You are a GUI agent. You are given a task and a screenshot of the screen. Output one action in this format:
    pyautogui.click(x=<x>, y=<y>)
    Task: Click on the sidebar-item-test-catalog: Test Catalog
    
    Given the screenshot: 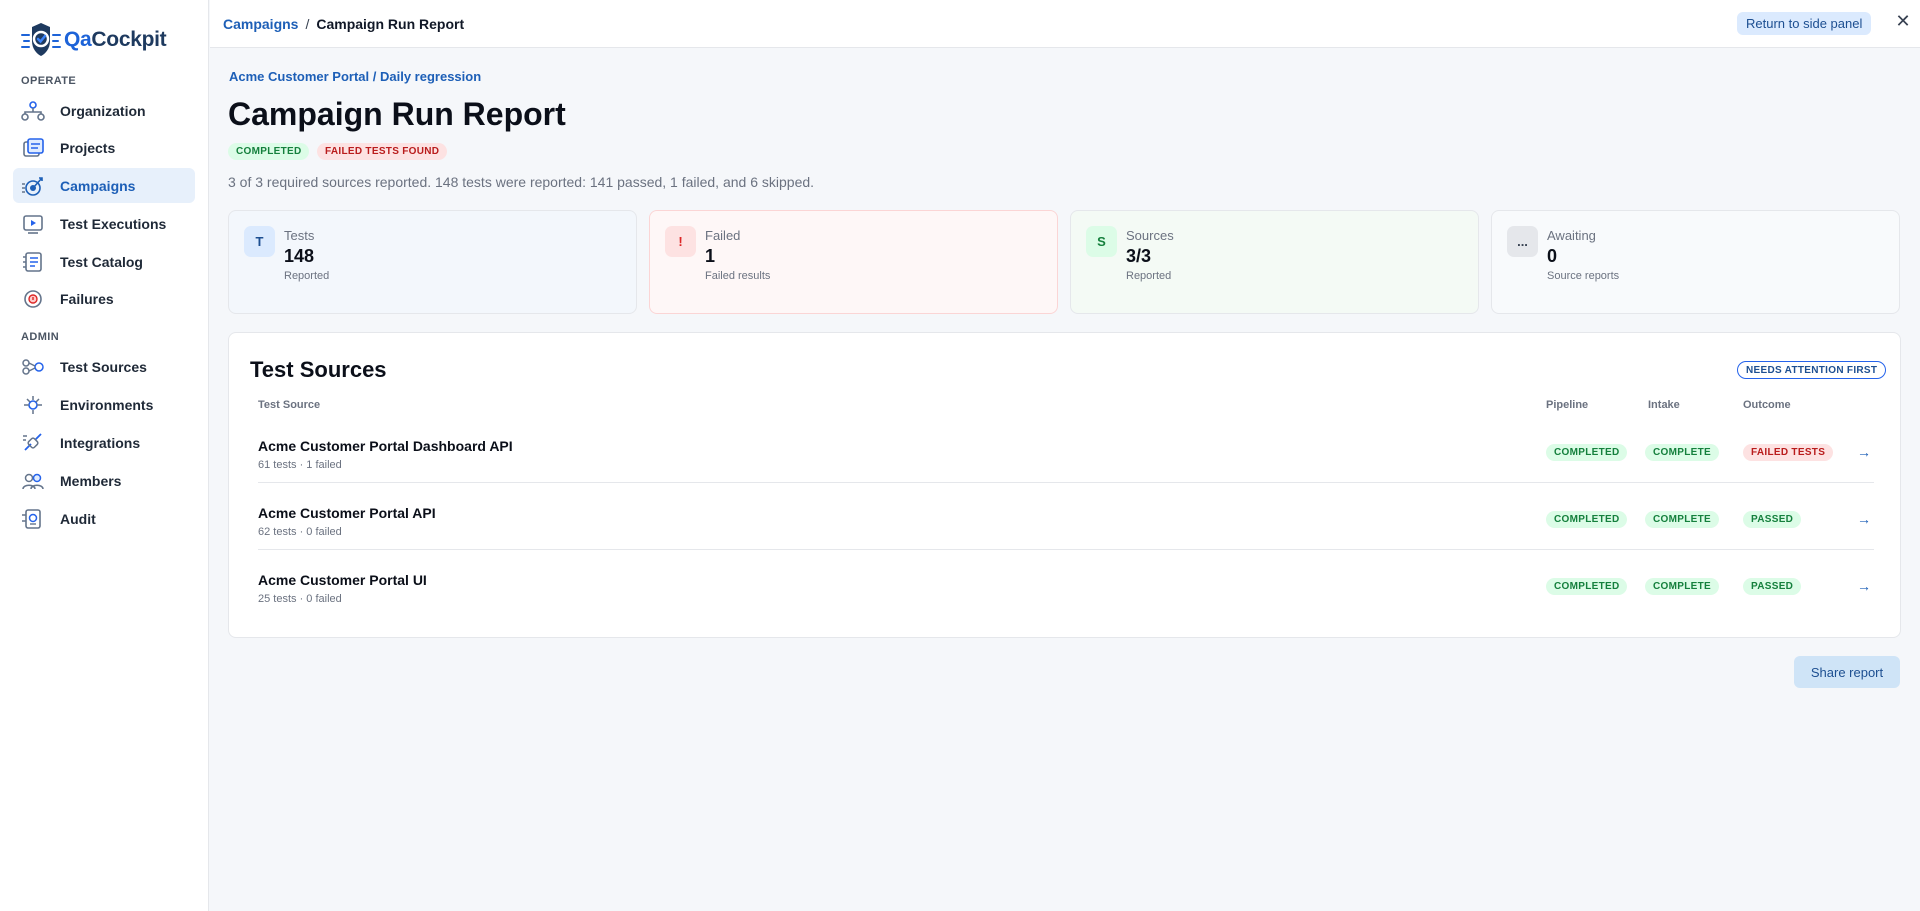 What is the action you would take?
    pyautogui.click(x=104, y=261)
    